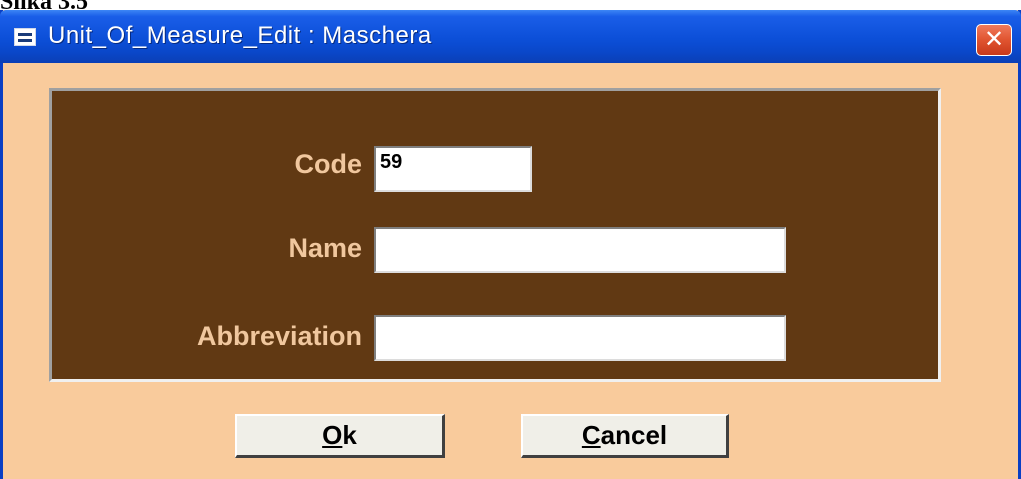  I want to click on abbreviation-label: Abbreviation, so click(279, 336).